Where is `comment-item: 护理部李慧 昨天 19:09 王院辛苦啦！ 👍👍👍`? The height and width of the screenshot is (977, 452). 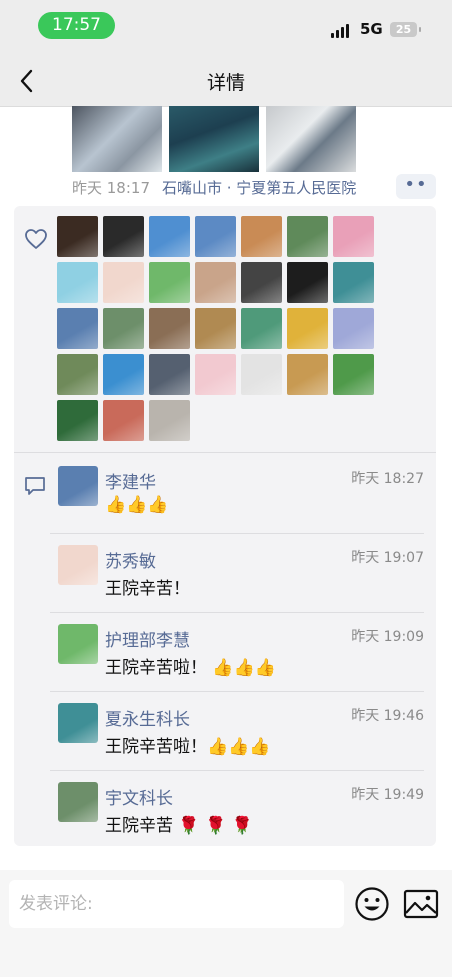 comment-item: 护理部李慧 昨天 19:09 王院辛苦啦！ 👍👍👍 is located at coordinates (237, 653).